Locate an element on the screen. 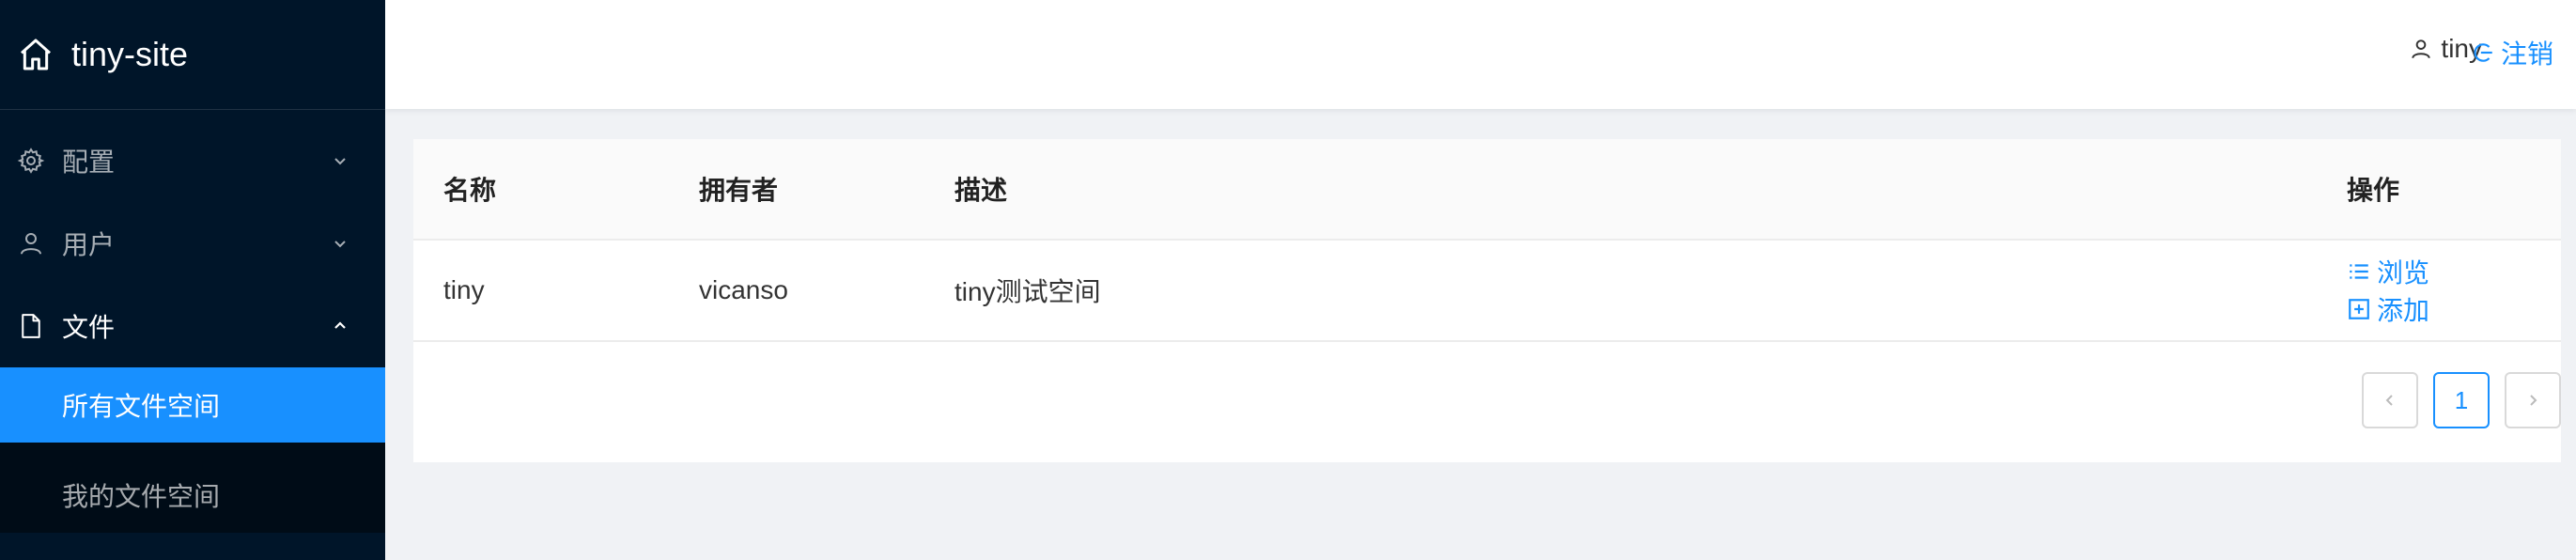 The height and width of the screenshot is (560, 2576). logout-button: 注销 is located at coordinates (2512, 52).